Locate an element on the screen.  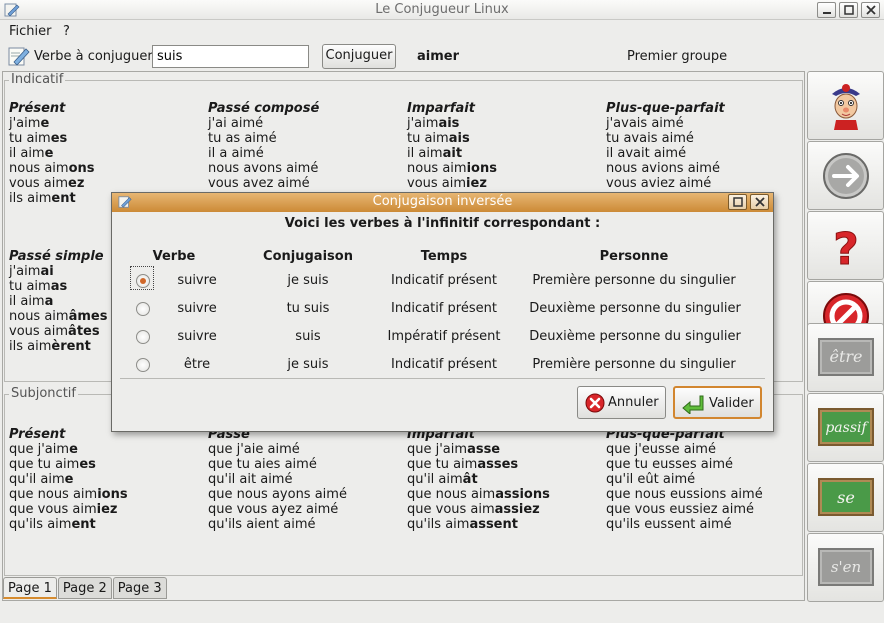
conj-line: qu'il eût aimé is located at coordinates (651, 479).